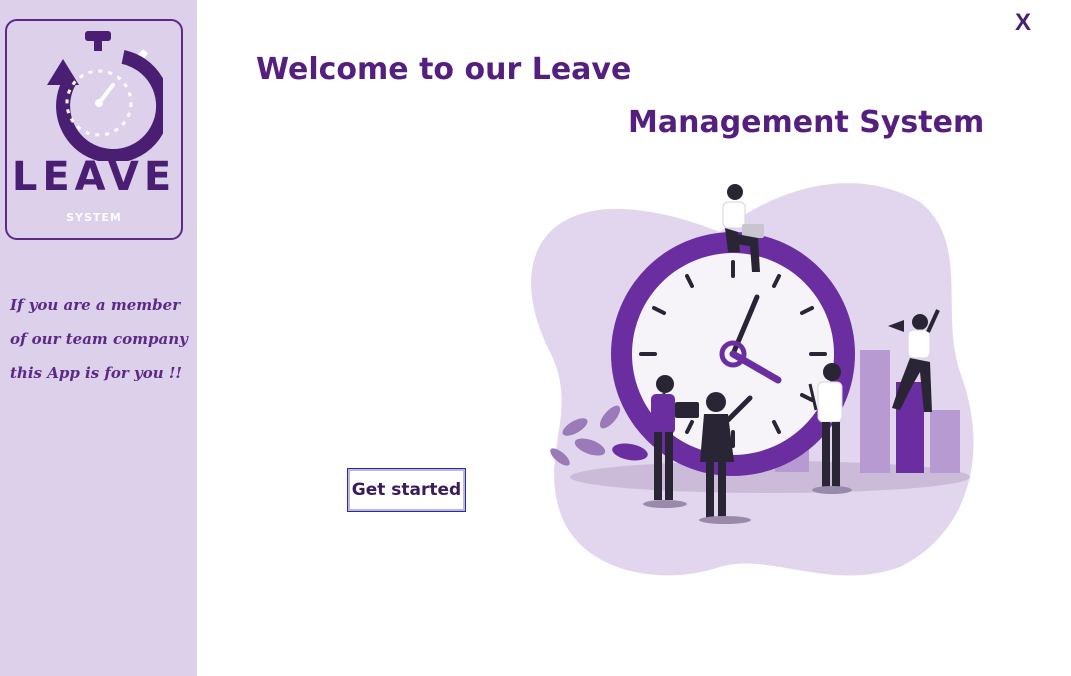 Image resolution: width=1071 pixels, height=676 pixels. Describe the element at coordinates (406, 490) in the screenshot. I see `get-started-button: Get started` at that location.